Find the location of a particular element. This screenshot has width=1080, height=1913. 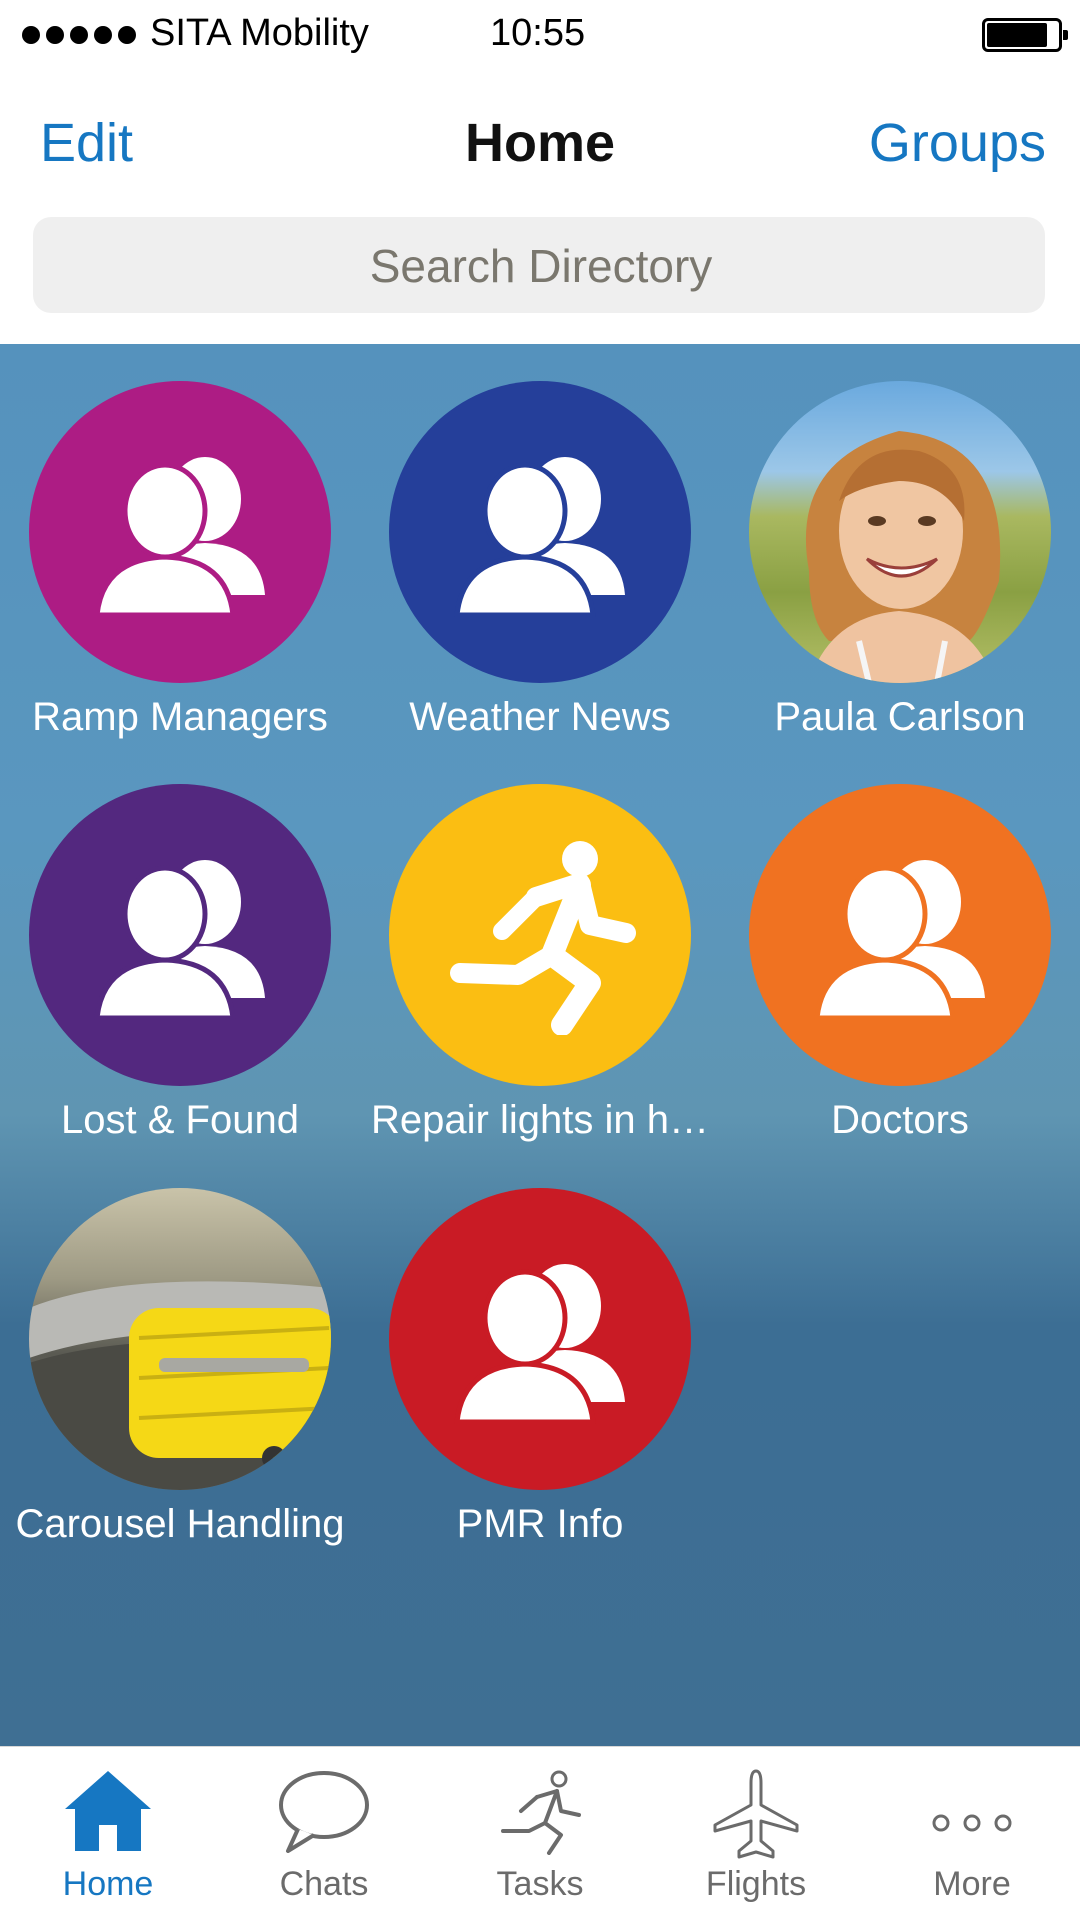

tab-label: More is located at coordinates (972, 1884).